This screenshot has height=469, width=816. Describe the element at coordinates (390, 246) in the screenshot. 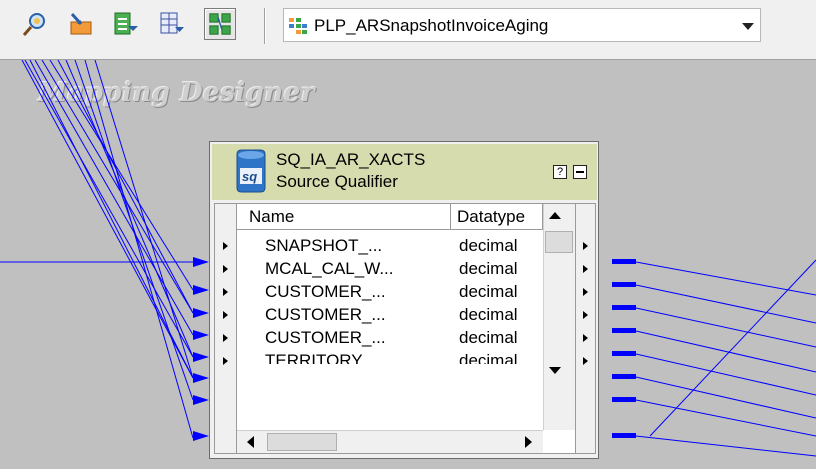

I see `port-row: SNAPSHOT_... decimal` at that location.